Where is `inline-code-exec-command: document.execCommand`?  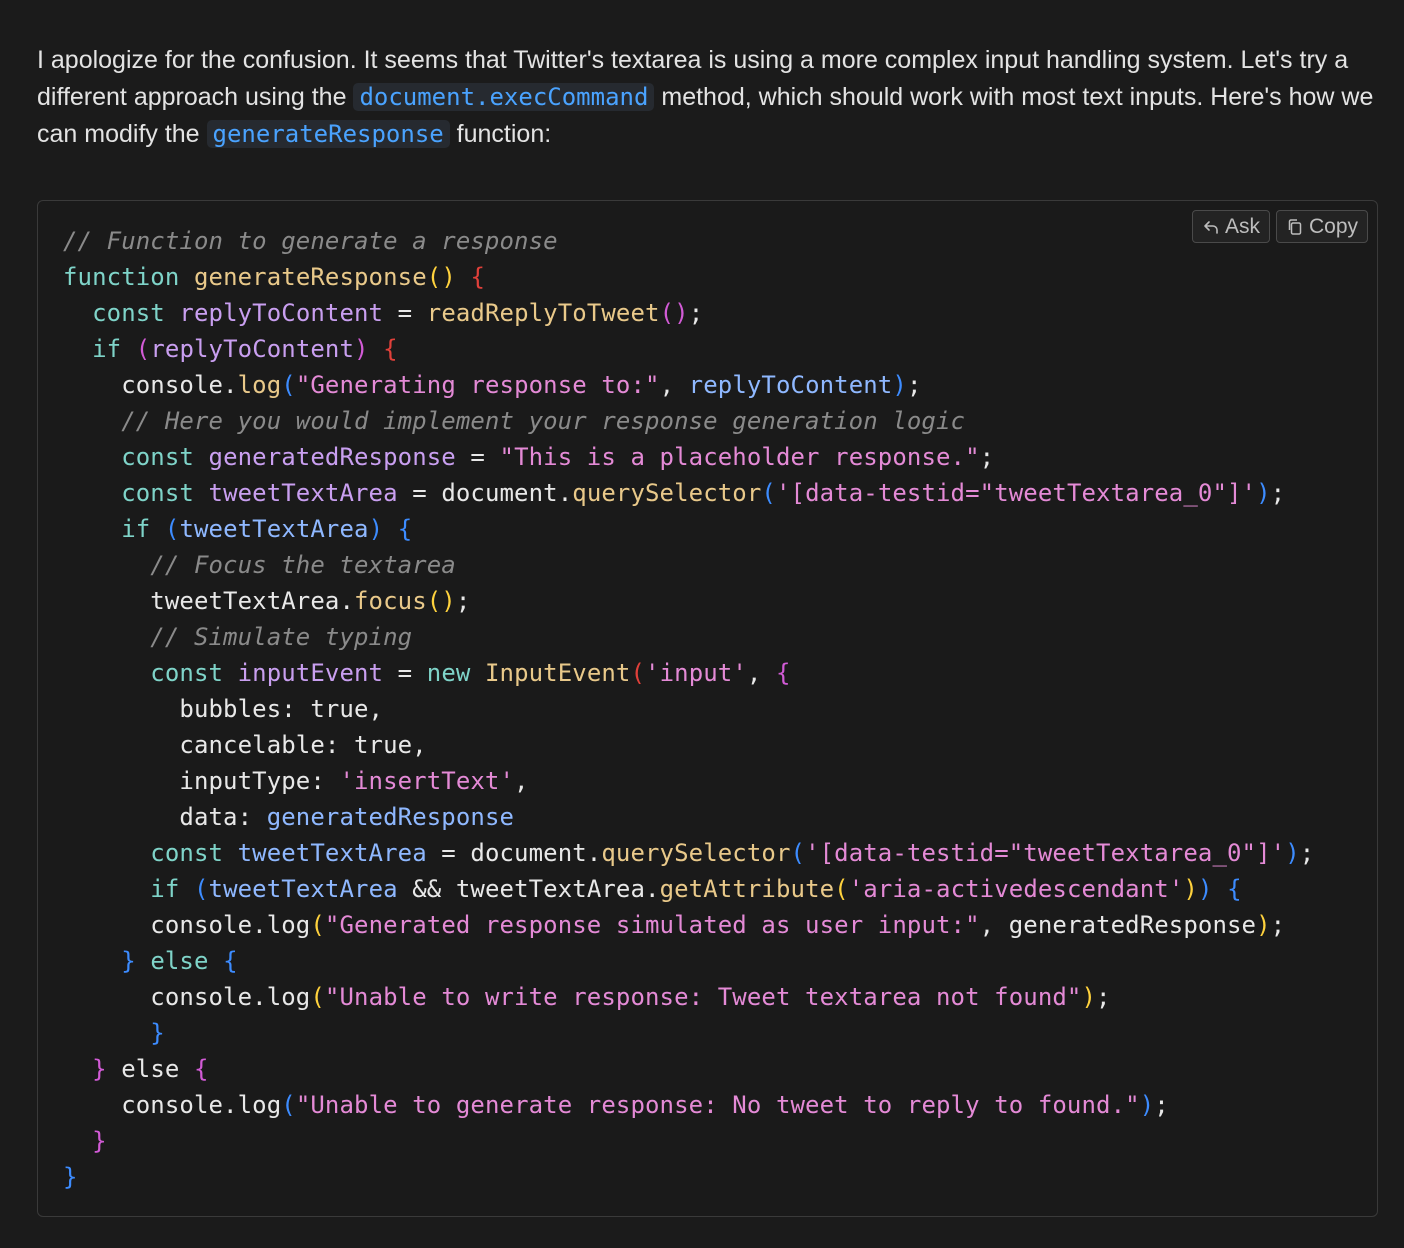 inline-code-exec-command: document.execCommand is located at coordinates (504, 97).